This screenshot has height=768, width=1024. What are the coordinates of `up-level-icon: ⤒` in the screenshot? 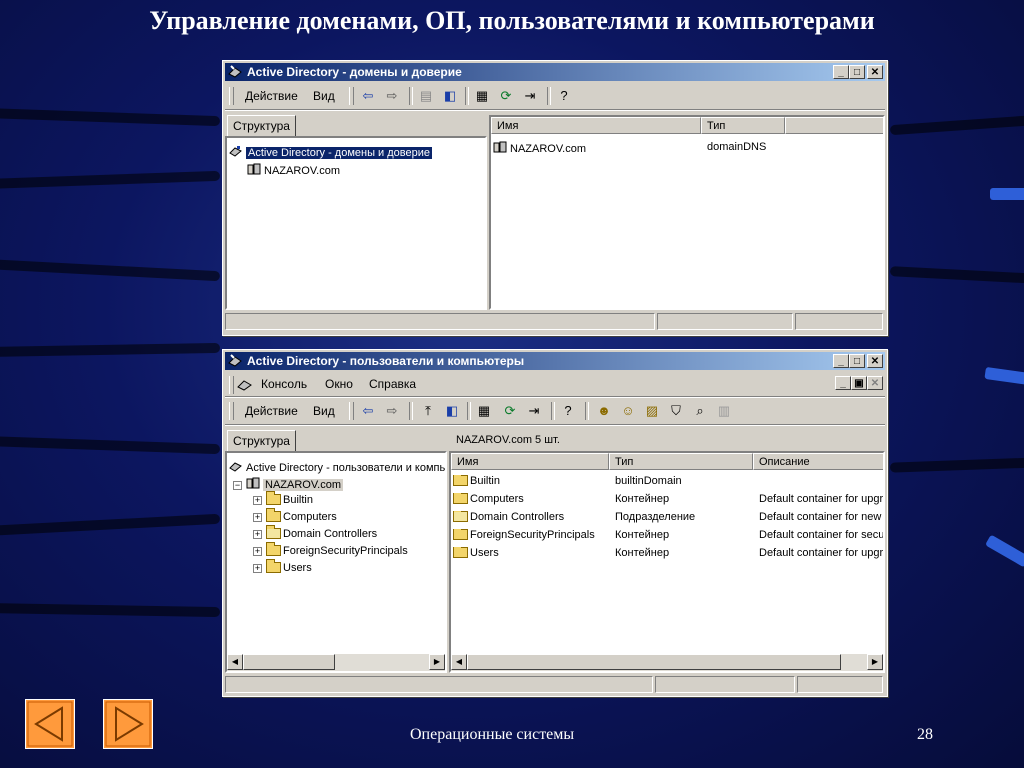 It's located at (428, 411).